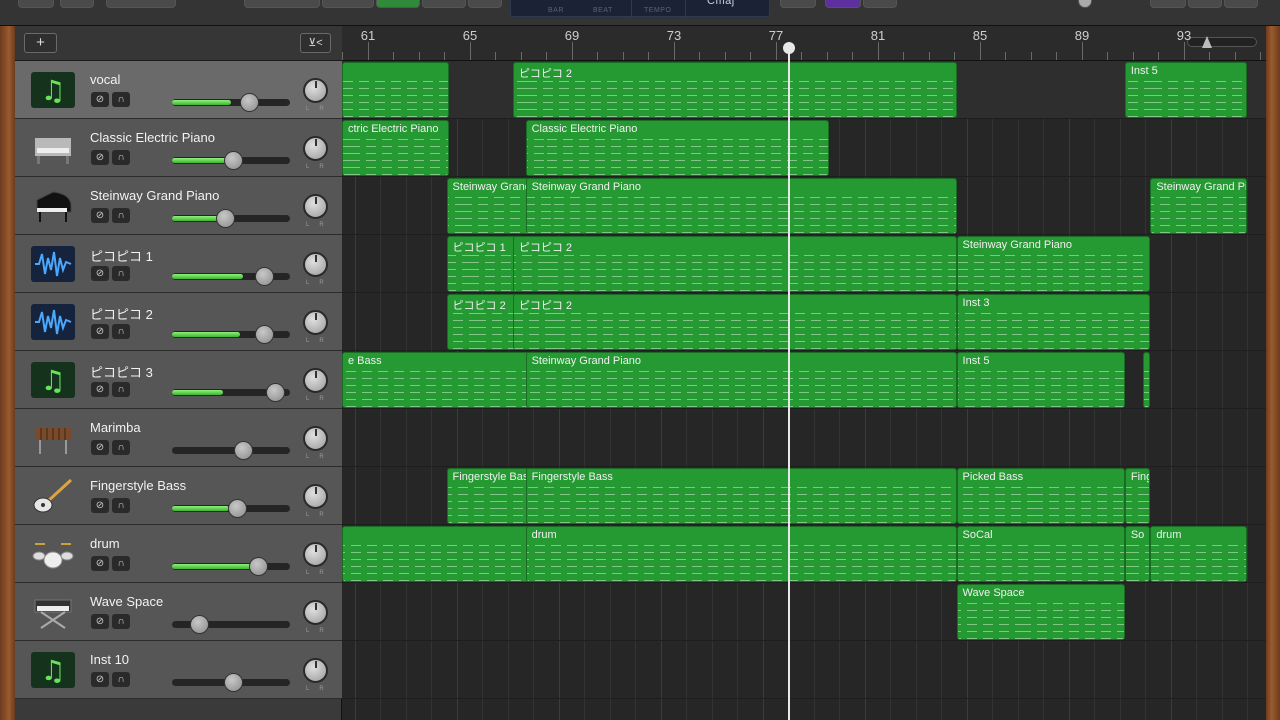 This screenshot has height=720, width=1280. I want to click on loop-browser-button, so click(1205, 4).